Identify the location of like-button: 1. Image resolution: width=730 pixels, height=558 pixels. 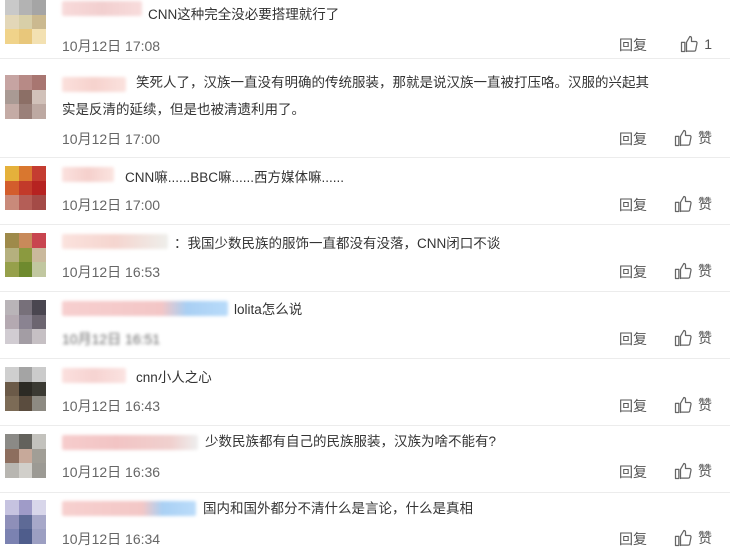
(695, 44).